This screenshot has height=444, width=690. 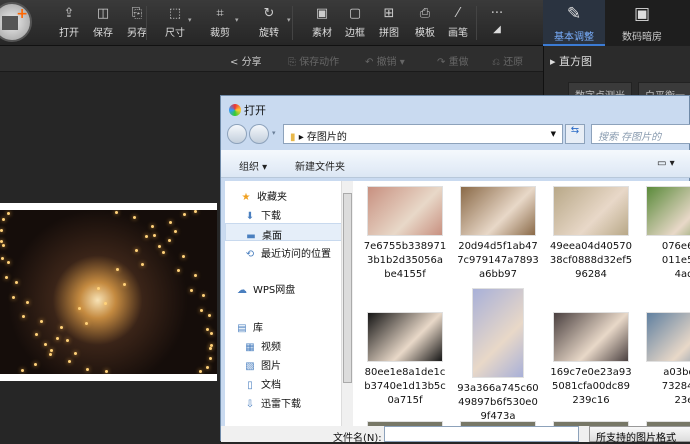 What do you see at coordinates (274, 133) in the screenshot?
I see `history-dropdown: ▾` at bounding box center [274, 133].